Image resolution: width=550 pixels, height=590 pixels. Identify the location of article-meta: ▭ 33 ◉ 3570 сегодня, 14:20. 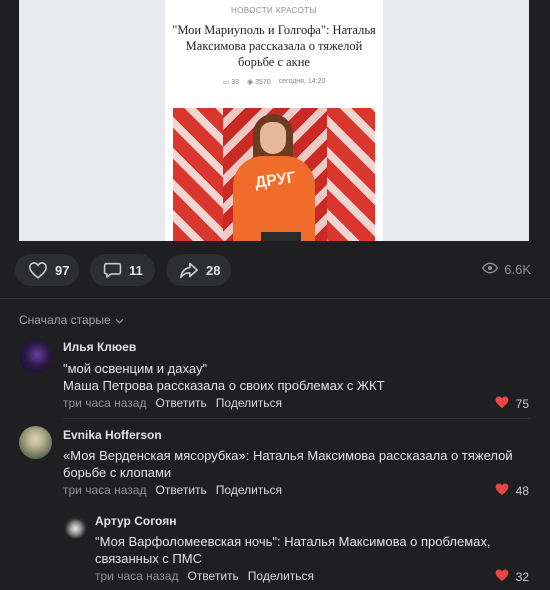
(274, 82).